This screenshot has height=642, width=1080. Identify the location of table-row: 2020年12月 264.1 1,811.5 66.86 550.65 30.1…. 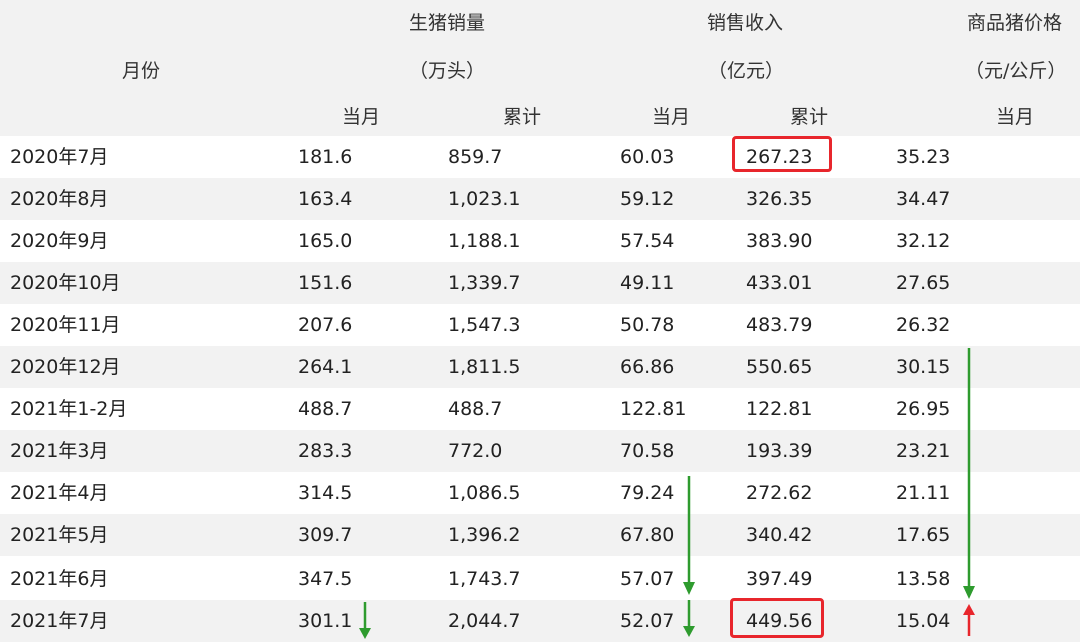
(540, 367).